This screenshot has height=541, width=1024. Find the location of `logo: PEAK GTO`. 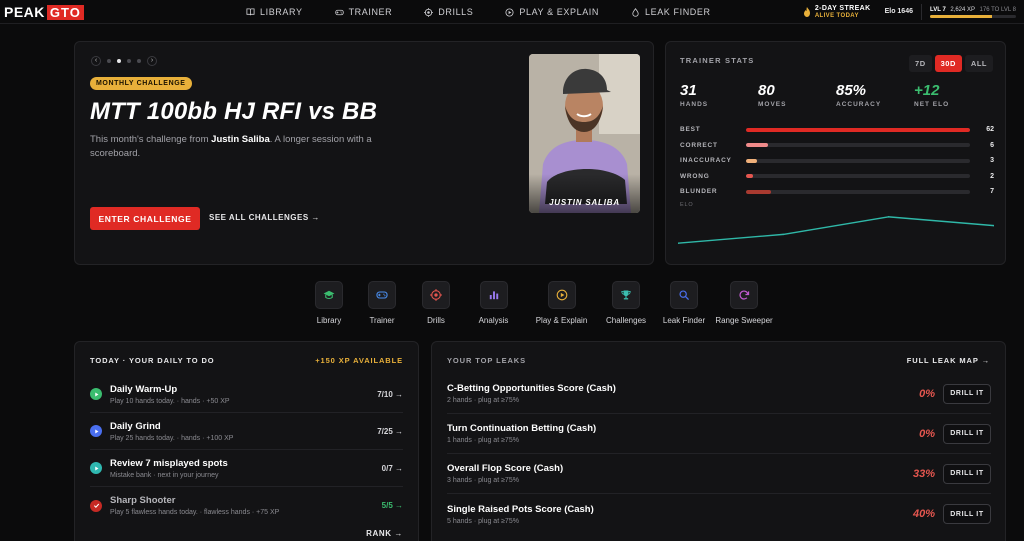

logo: PEAK GTO is located at coordinates (44, 12).